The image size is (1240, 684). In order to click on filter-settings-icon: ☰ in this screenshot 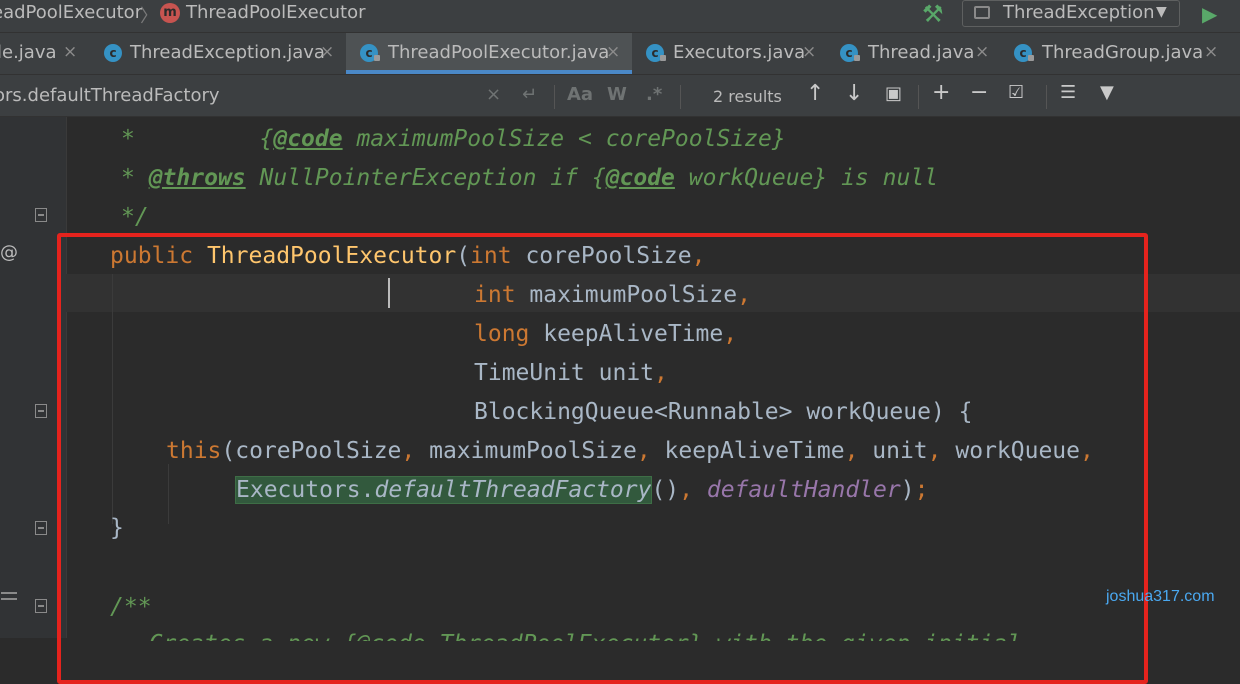, I will do `click(1068, 92)`.